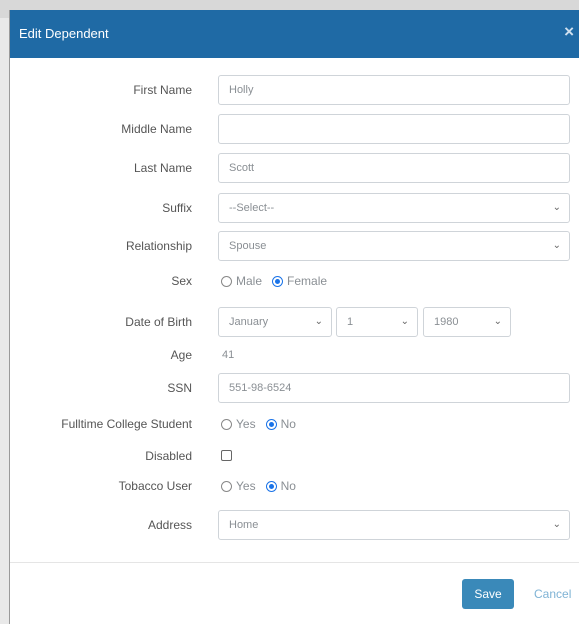 The height and width of the screenshot is (624, 579). What do you see at coordinates (294, 34) in the screenshot?
I see `dialog-header: Edit Dependent ×` at bounding box center [294, 34].